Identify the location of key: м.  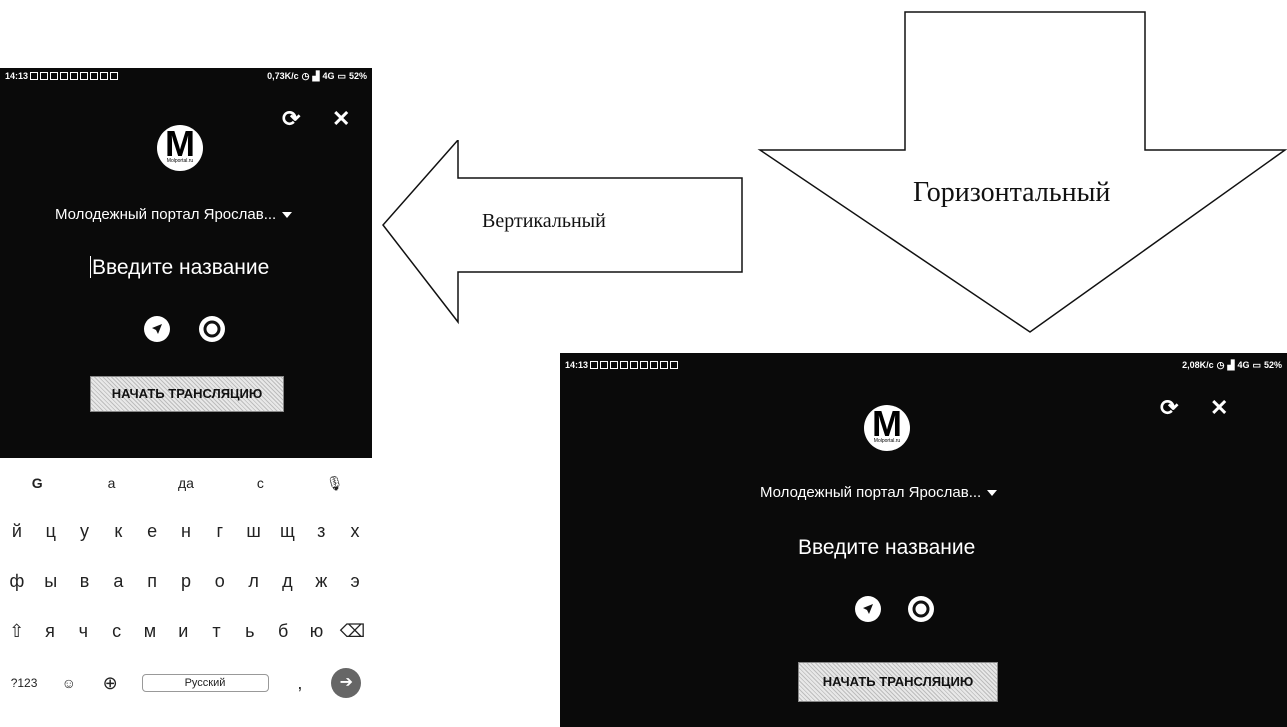
(150, 631).